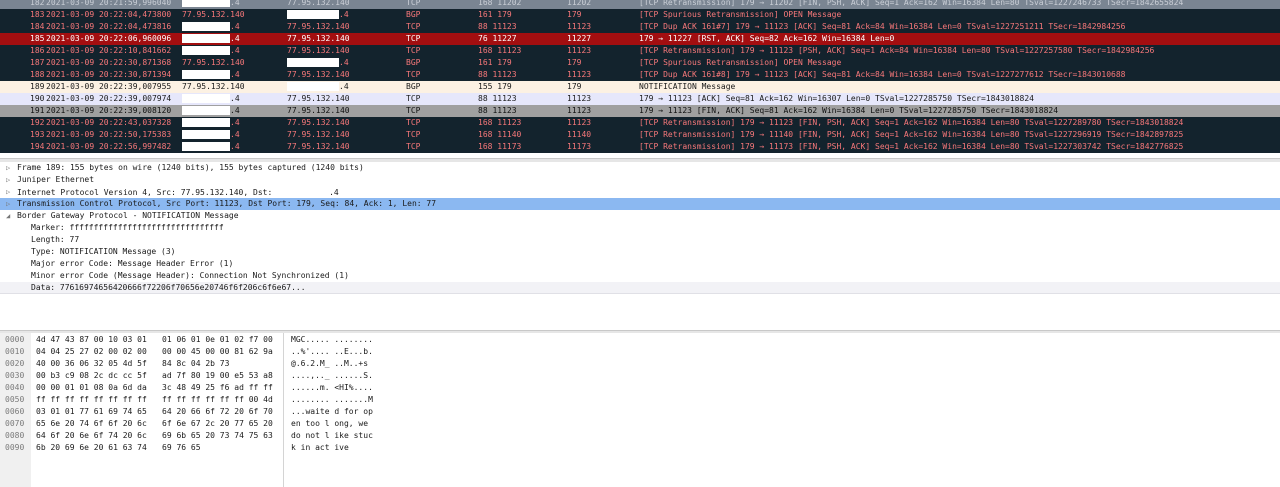 This screenshot has height=487, width=1280. I want to click on bytes-hex: ff ff ff ff ff ff 00 4d, so click(217, 399).